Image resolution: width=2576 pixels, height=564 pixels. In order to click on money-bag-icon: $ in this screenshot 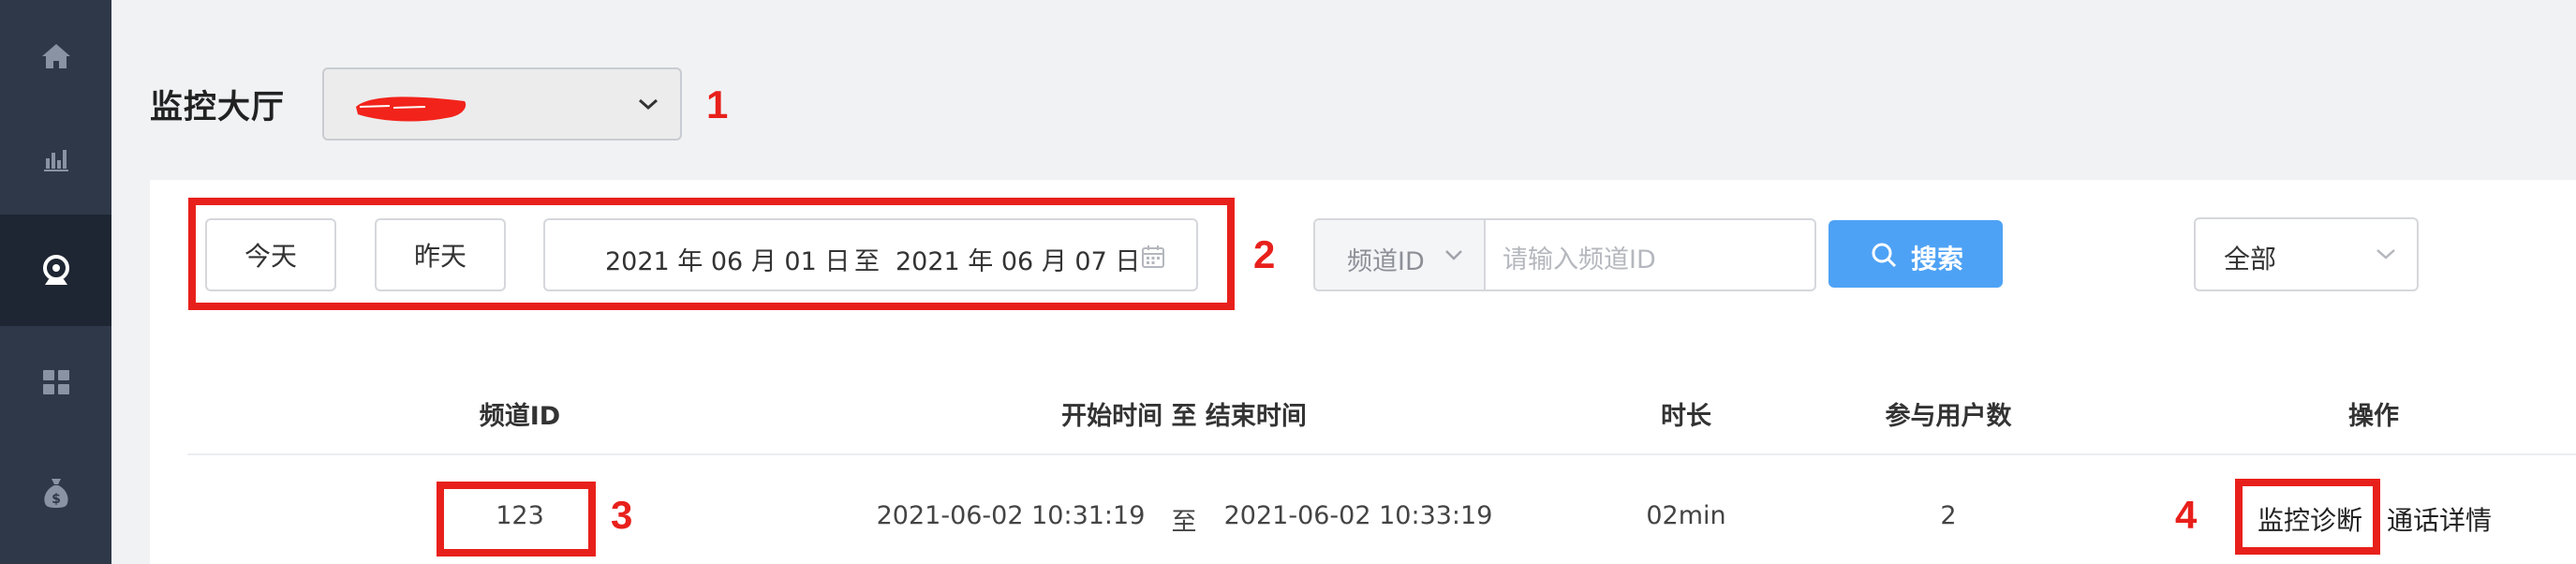, I will do `click(55, 493)`.